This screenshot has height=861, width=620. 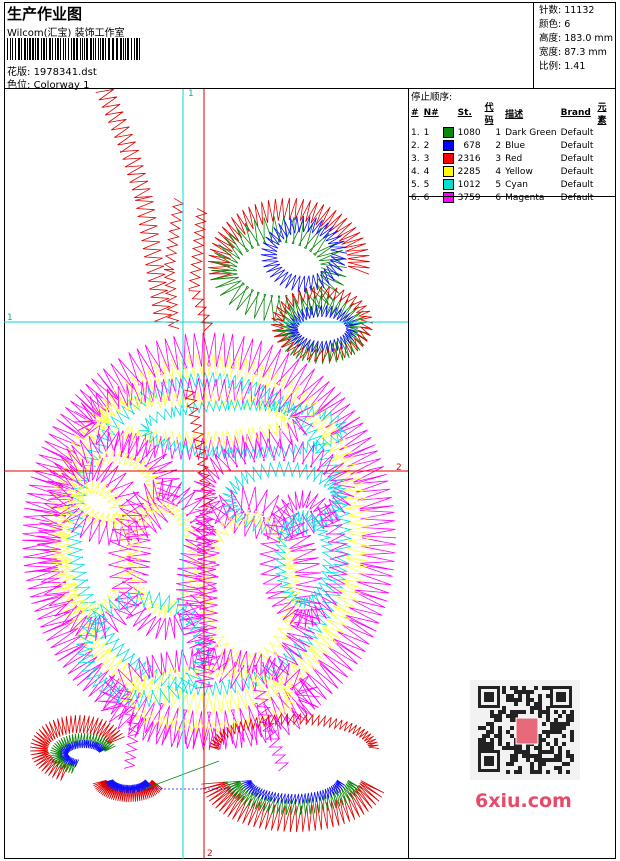 I want to click on watermark: 6xiu.com, so click(x=523, y=801).